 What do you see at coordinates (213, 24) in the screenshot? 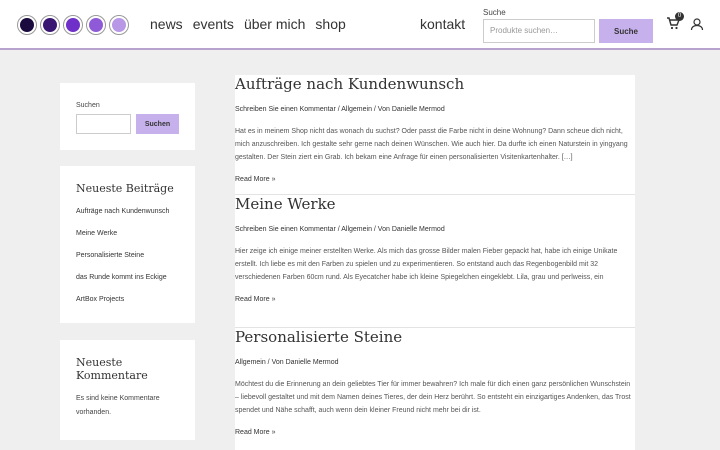
I see `nav-events: events` at bounding box center [213, 24].